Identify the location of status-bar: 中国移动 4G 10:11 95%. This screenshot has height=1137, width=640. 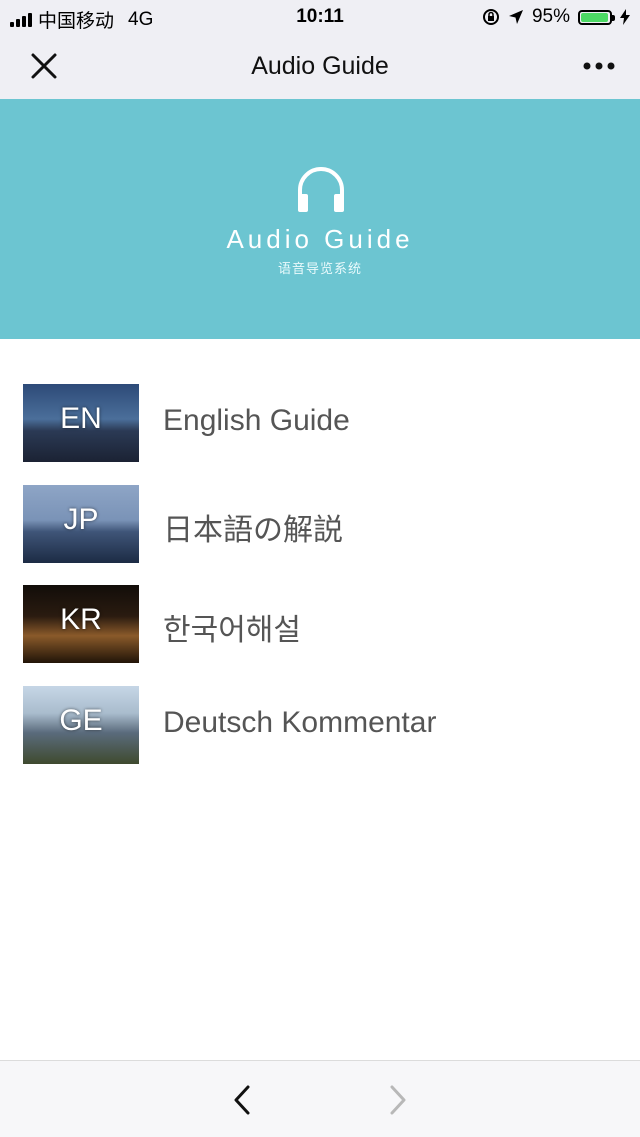
(320, 17).